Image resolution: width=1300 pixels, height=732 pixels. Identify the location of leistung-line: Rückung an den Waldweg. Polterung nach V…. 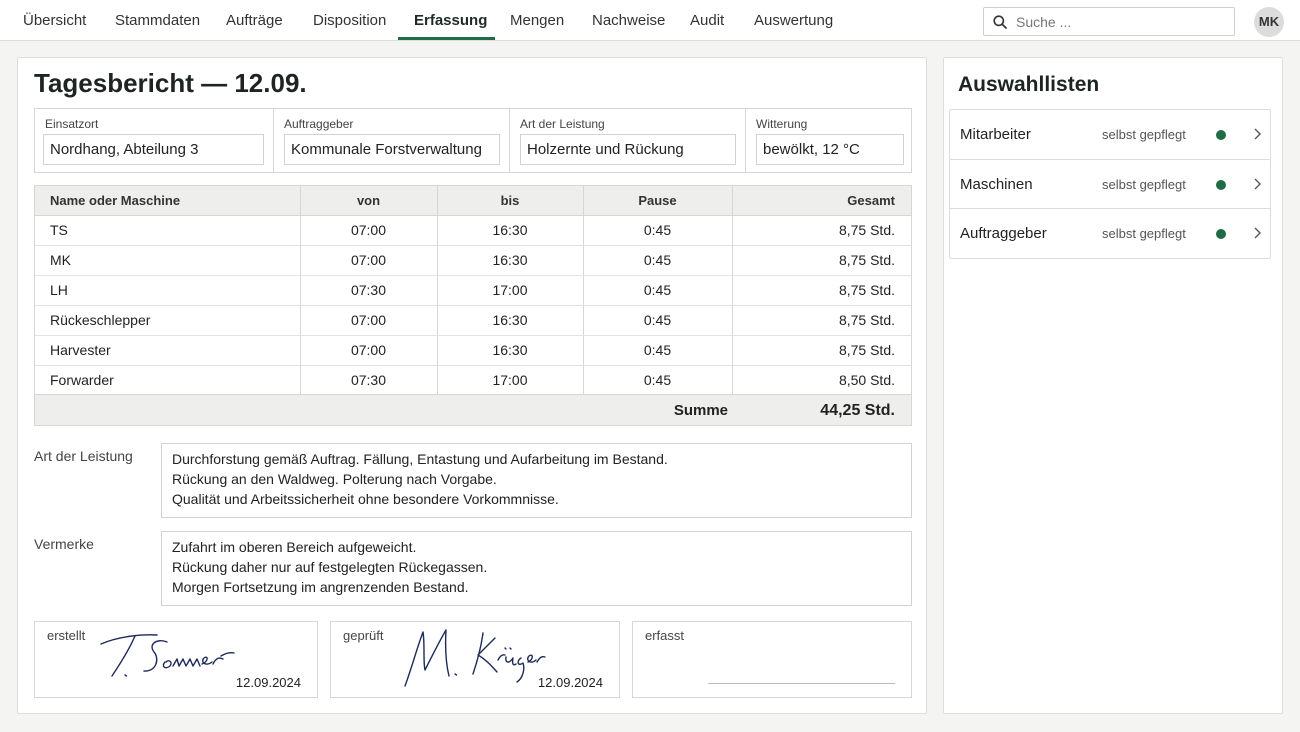
(334, 479).